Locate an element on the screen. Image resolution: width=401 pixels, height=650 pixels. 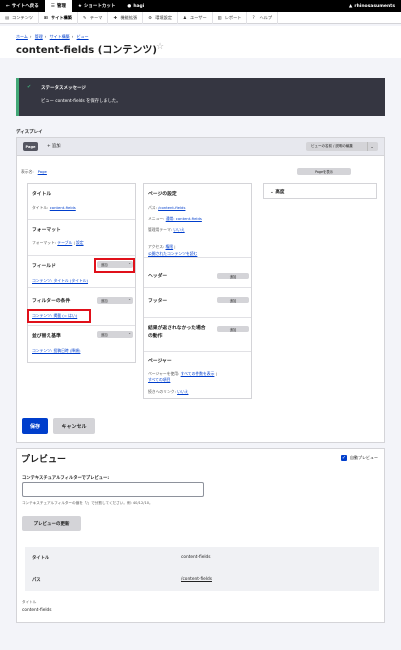
site-tab: ▲ rhinosasuments is located at coordinates (372, 6).